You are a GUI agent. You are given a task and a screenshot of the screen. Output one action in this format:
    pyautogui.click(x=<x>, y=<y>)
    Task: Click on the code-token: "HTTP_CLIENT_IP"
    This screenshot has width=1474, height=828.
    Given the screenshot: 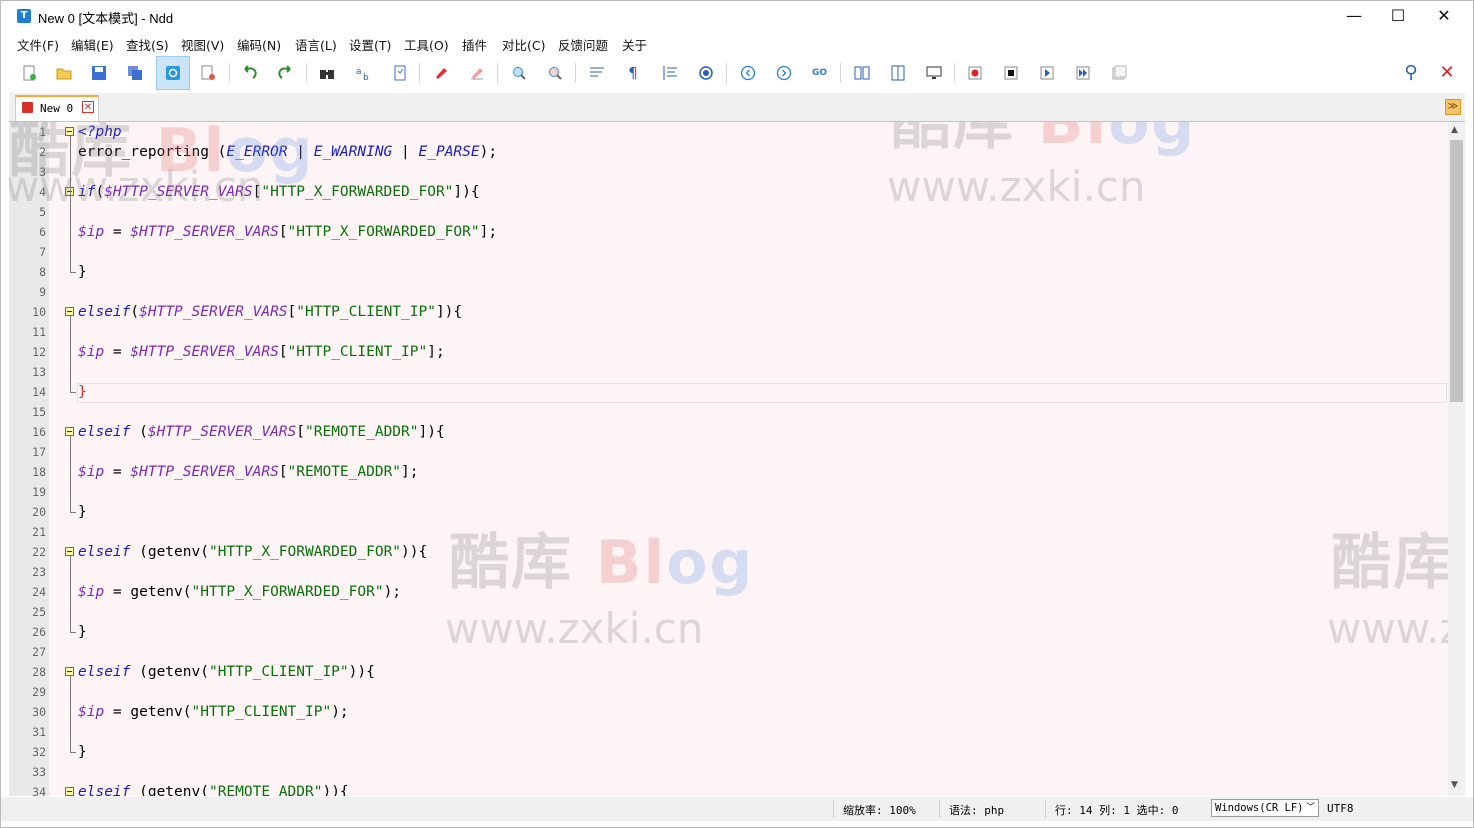 What is the action you would take?
    pyautogui.click(x=261, y=712)
    